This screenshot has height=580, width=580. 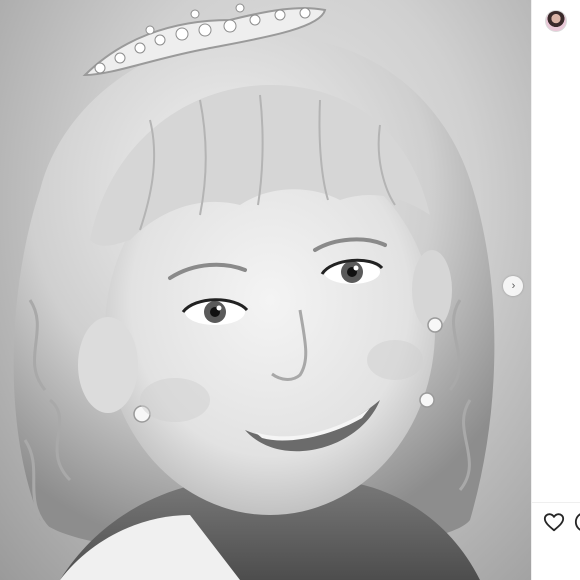 What do you see at coordinates (427, 400) in the screenshot?
I see `pearl-clip` at bounding box center [427, 400].